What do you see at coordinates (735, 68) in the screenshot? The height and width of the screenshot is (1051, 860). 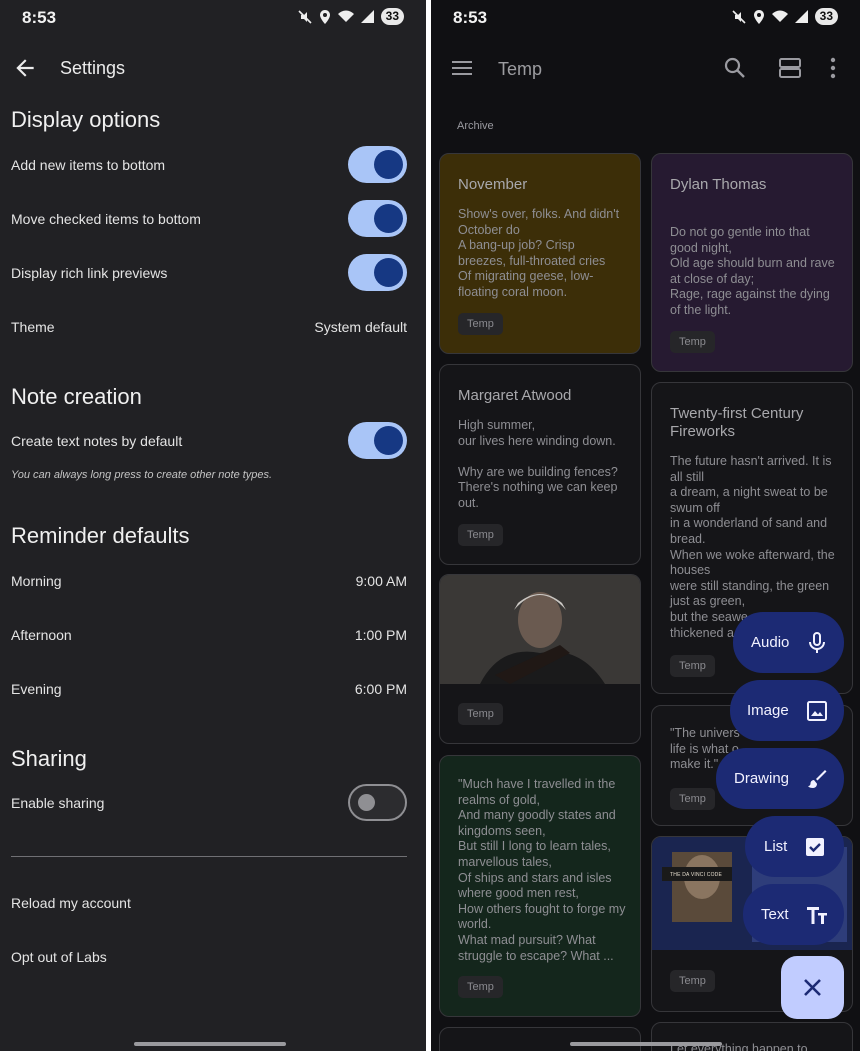 I see `search-icon` at bounding box center [735, 68].